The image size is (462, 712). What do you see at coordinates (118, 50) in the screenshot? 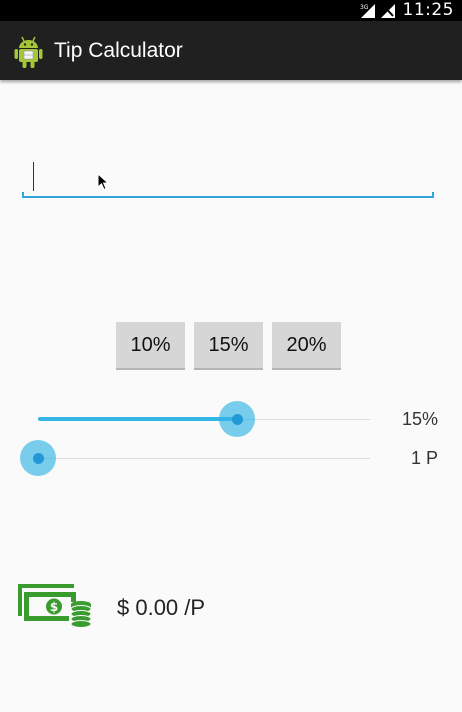
I see `app-title: Tip Calculator` at bounding box center [118, 50].